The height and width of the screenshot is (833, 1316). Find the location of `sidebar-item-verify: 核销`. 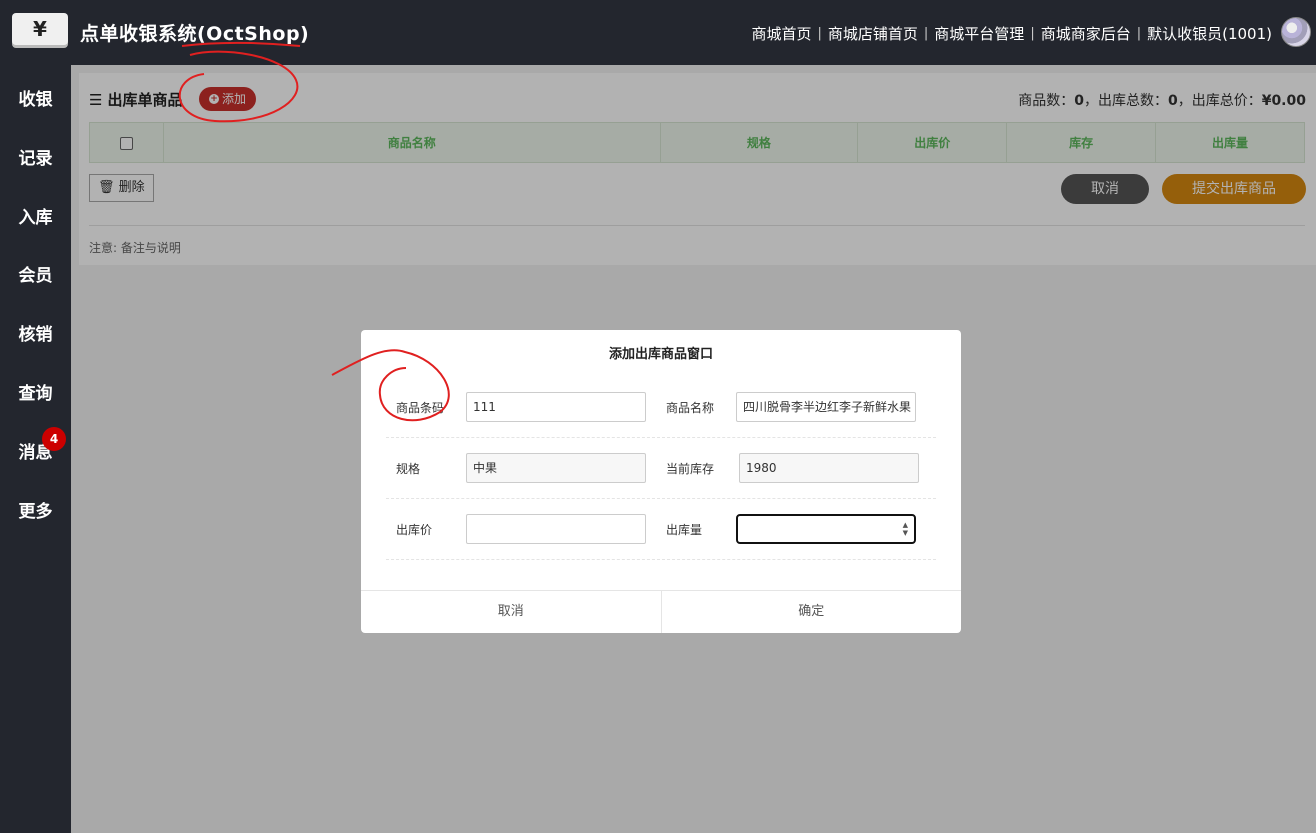

sidebar-item-verify: 核销 is located at coordinates (35, 332).